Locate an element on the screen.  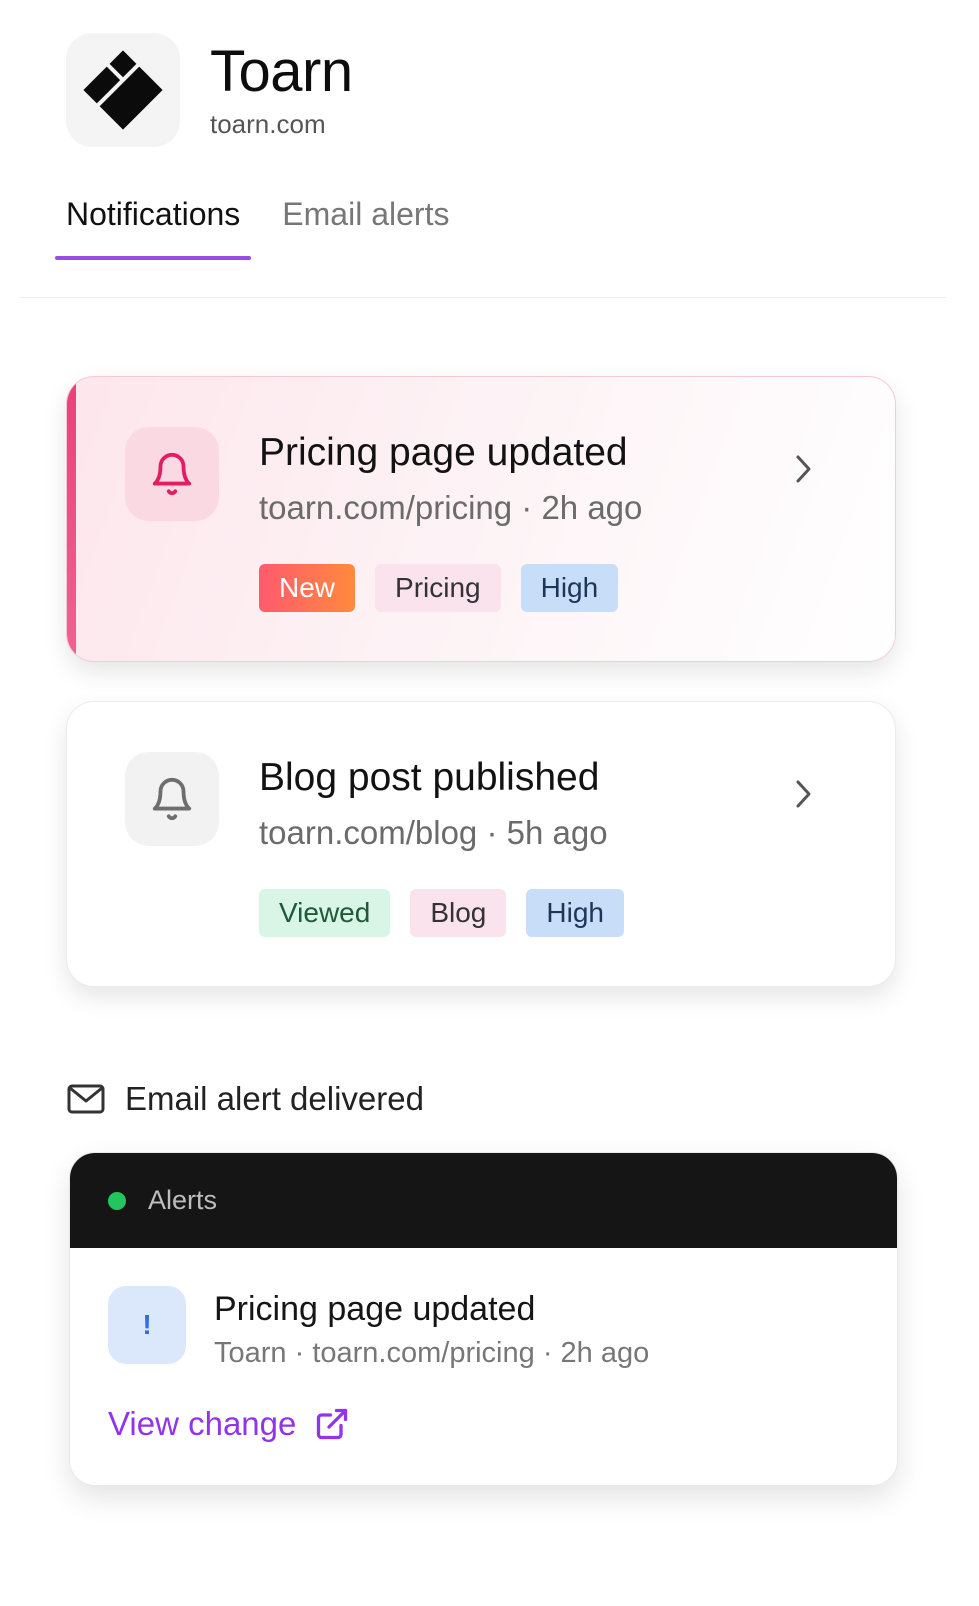
tag-list: New Pricing High is located at coordinates (439, 588).